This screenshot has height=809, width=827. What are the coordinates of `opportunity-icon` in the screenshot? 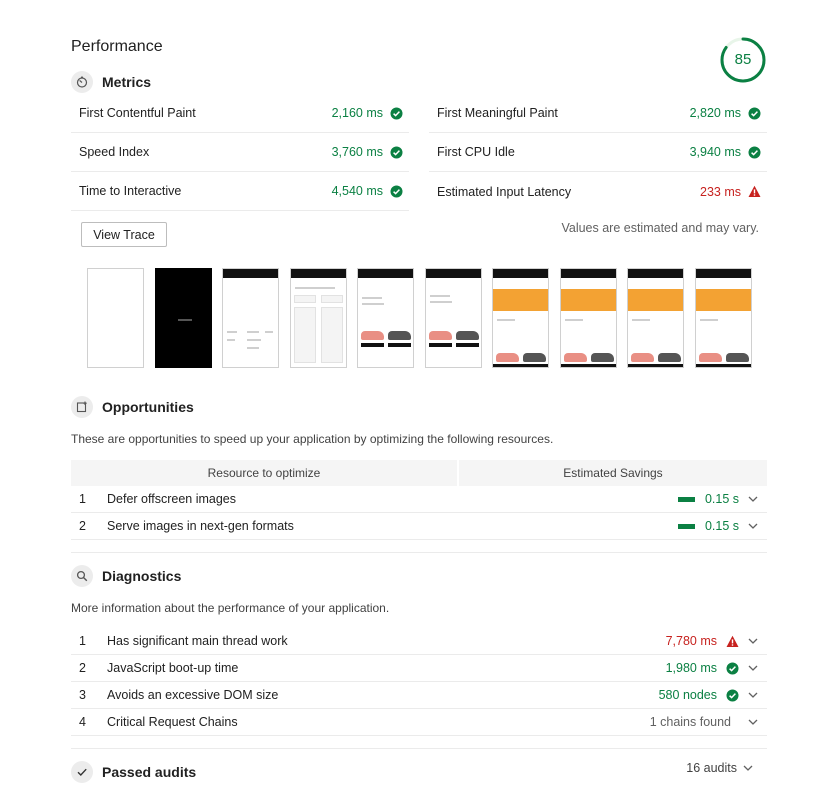 It's located at (82, 407).